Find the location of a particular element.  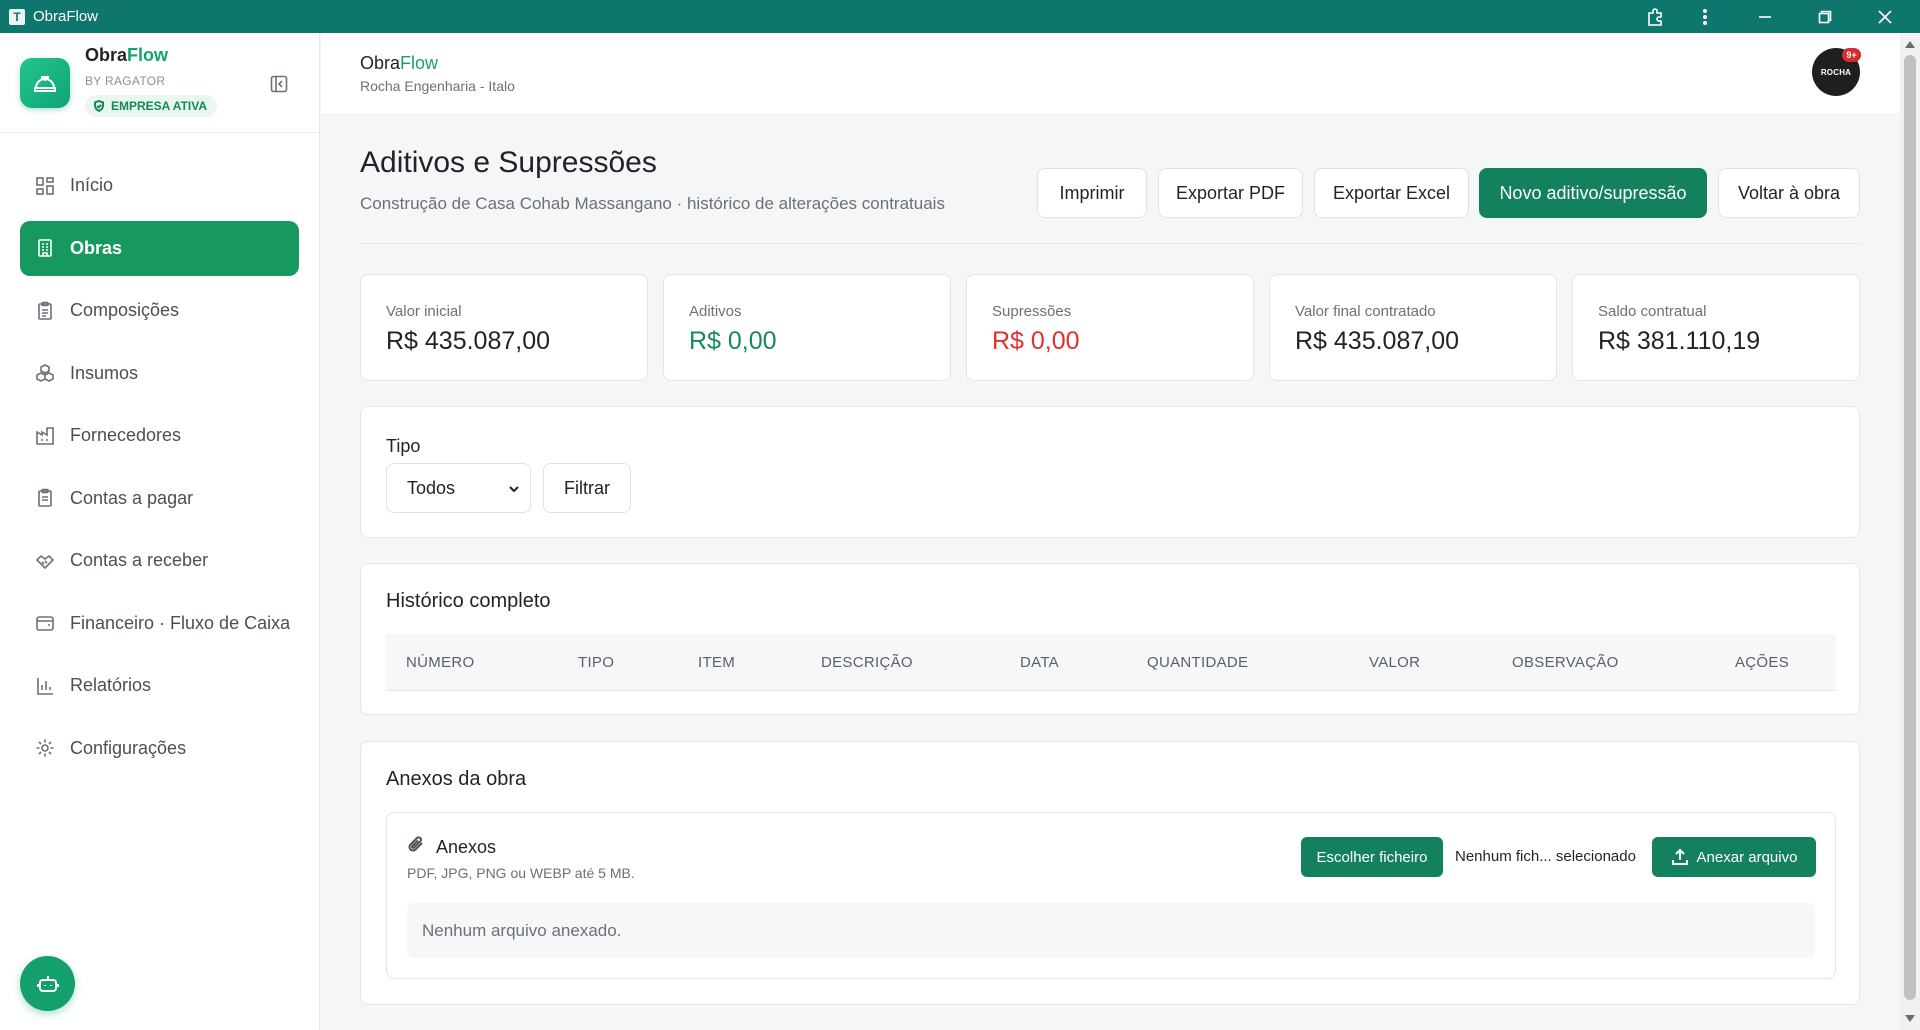

status-badge: EMPRESA ATIVA is located at coordinates (151, 106).